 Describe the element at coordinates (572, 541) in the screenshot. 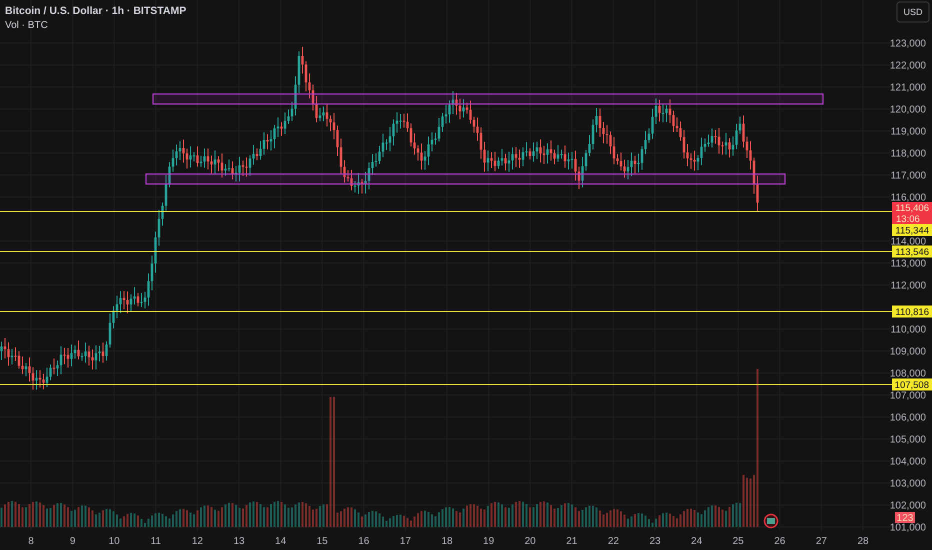

I see `time-axis-label: 21` at that location.